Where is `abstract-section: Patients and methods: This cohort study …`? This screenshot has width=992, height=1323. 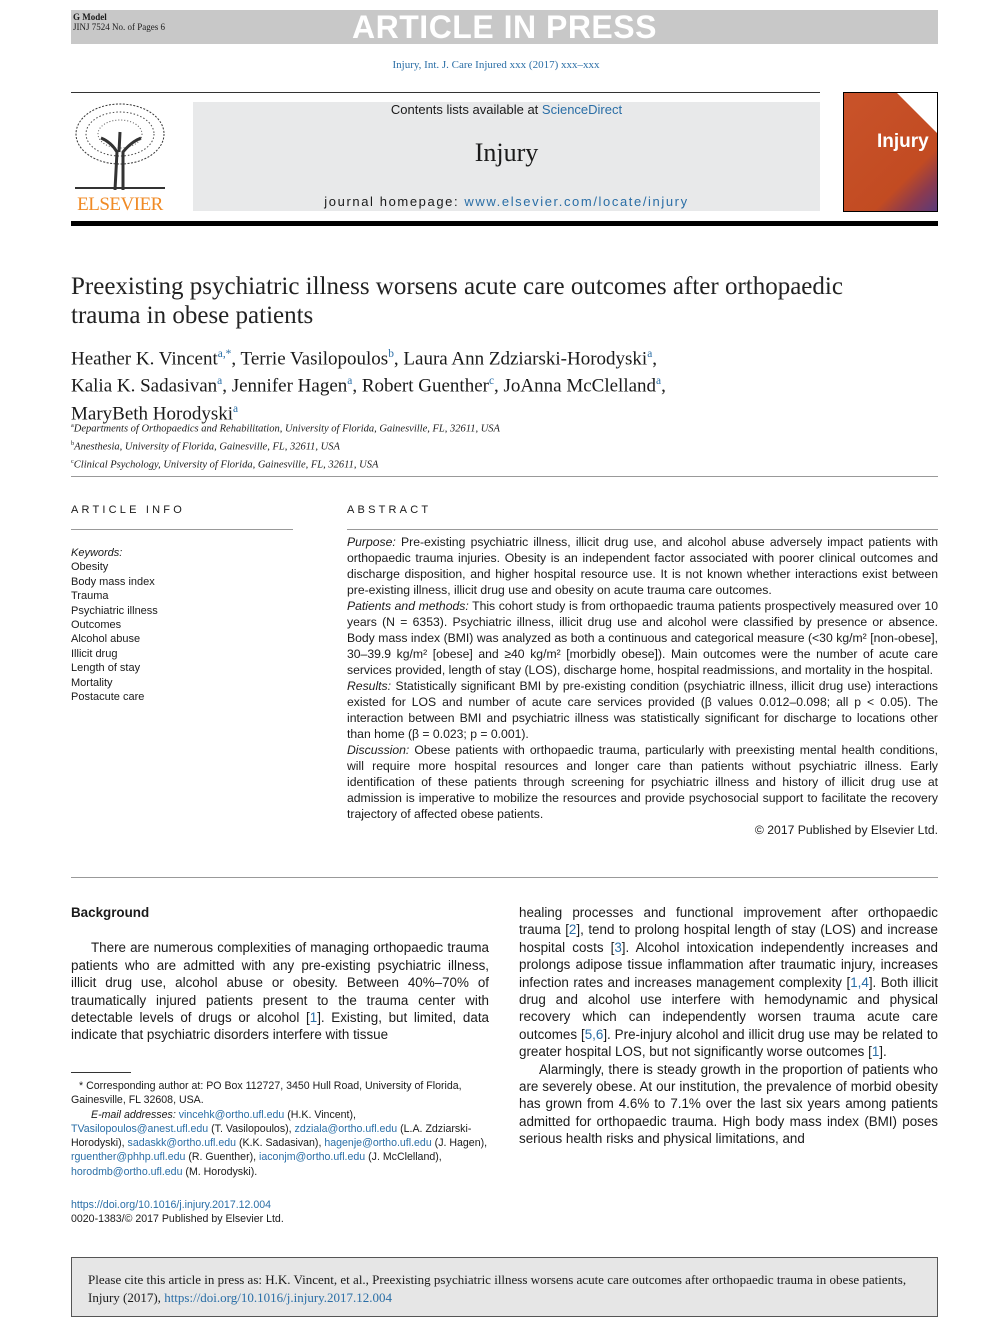 abstract-section: Patients and methods: This cohort study … is located at coordinates (642, 638).